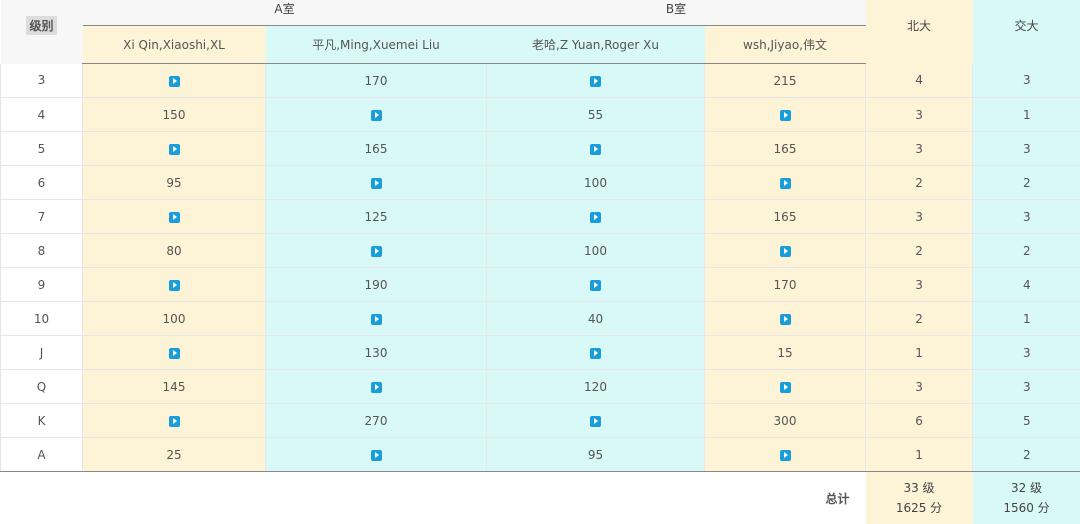 This screenshot has height=524, width=1080. Describe the element at coordinates (919, 251) in the screenshot. I see `university-1-levels-cell: 2` at that location.